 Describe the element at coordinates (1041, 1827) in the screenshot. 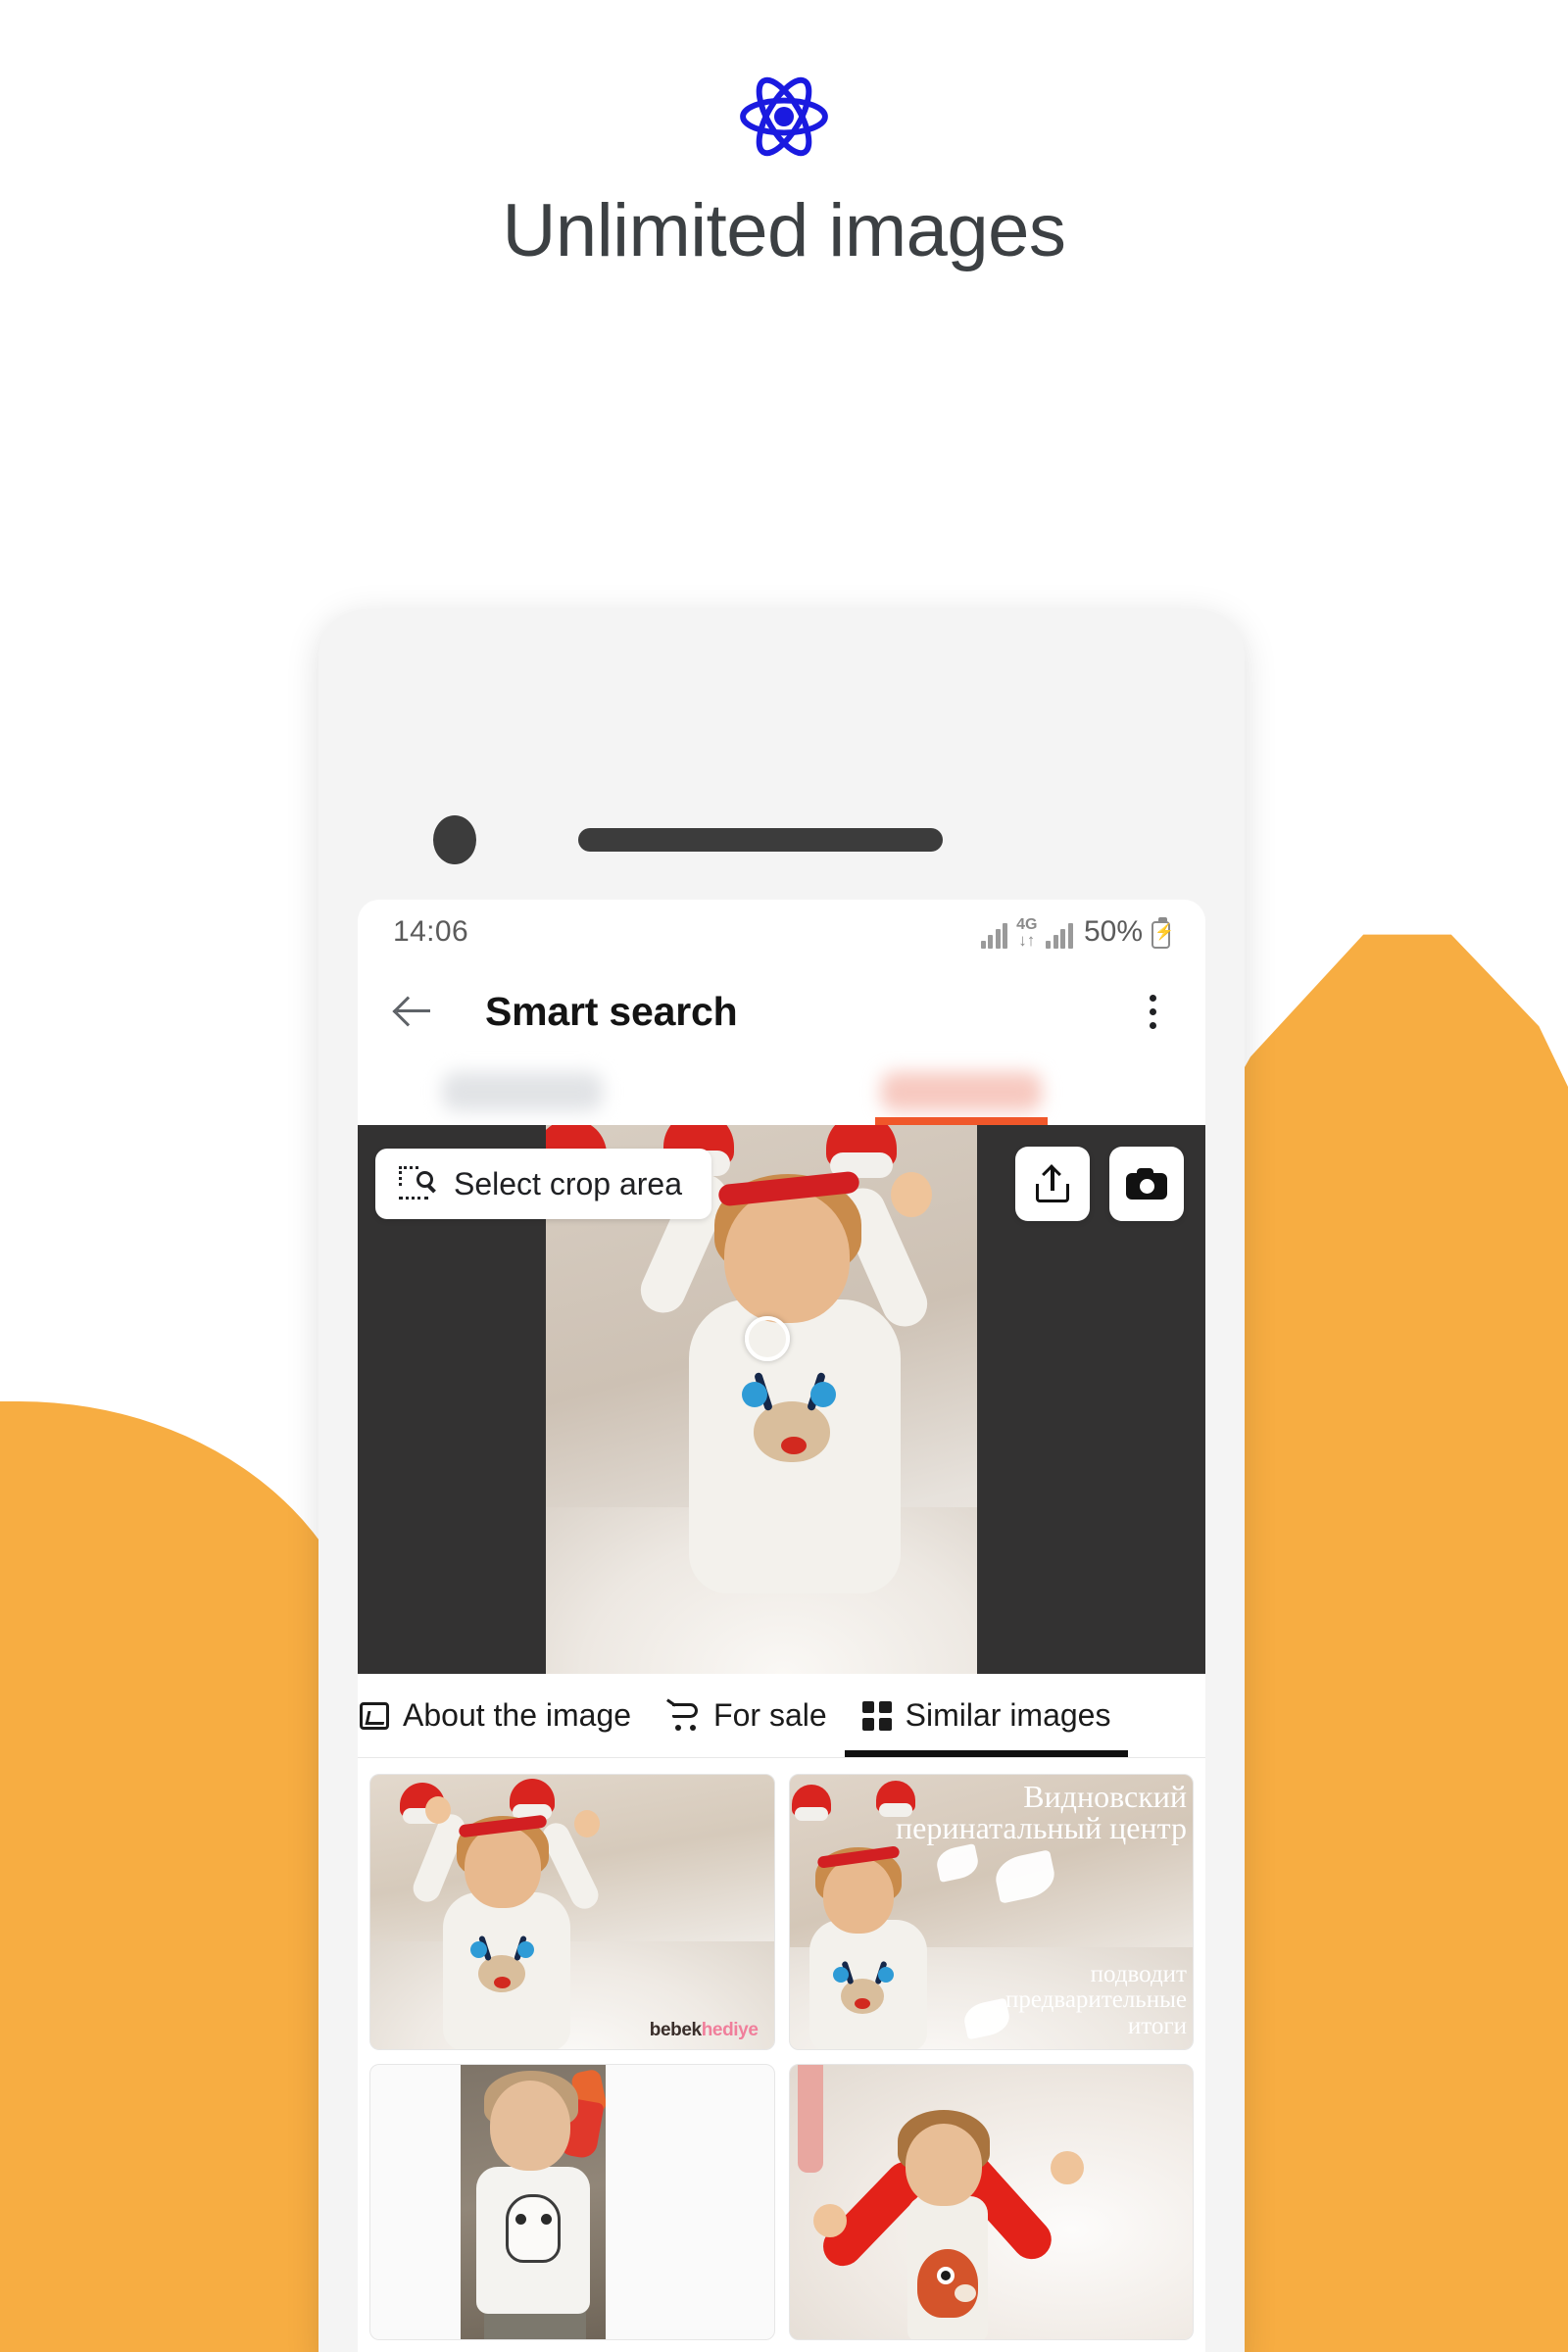

I see `poster-heading-line2: перинатальный центр` at that location.